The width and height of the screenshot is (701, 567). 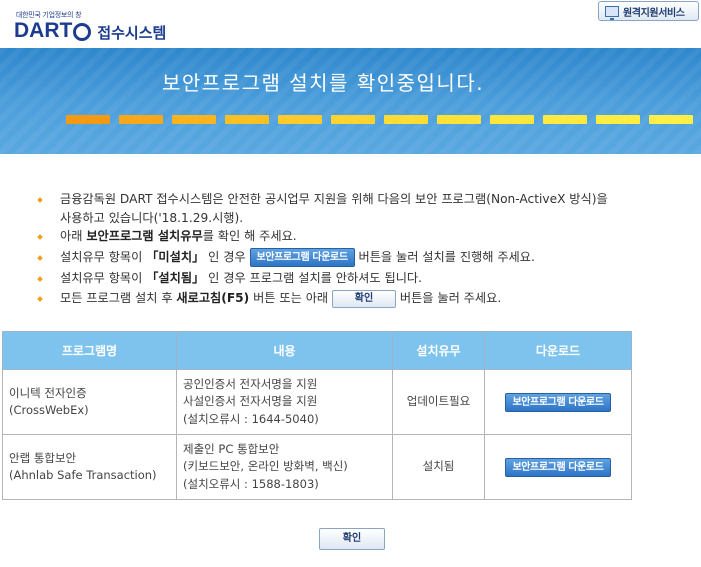 I want to click on monitor-icon, so click(x=612, y=12).